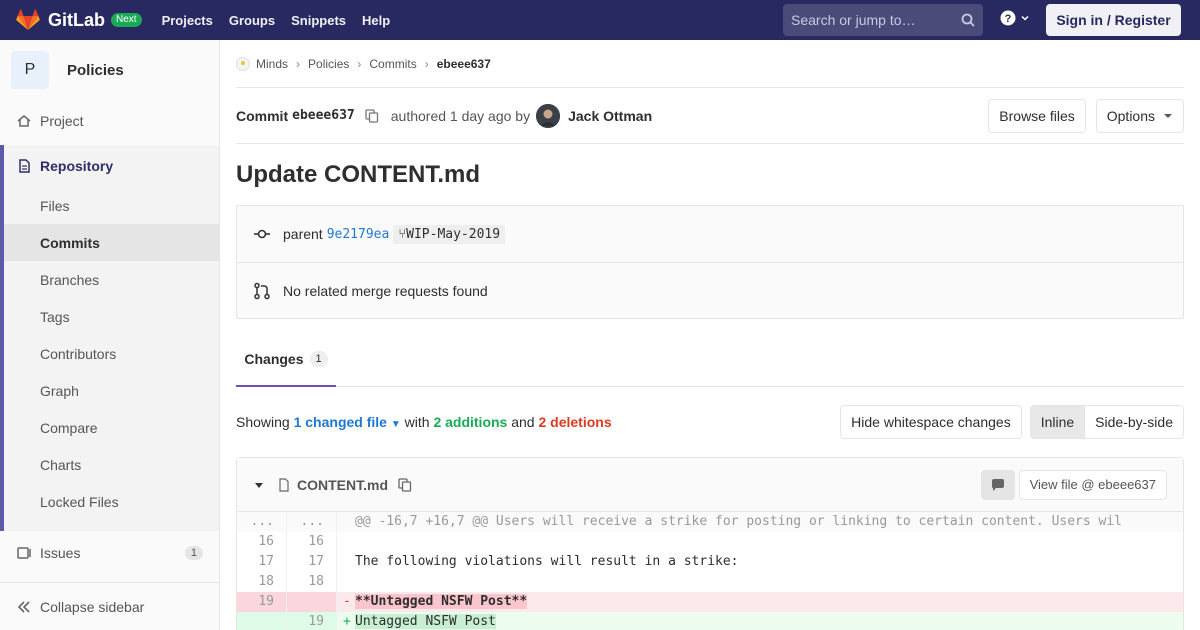  Describe the element at coordinates (1139, 115) in the screenshot. I see `options-dropdown: Options` at that location.